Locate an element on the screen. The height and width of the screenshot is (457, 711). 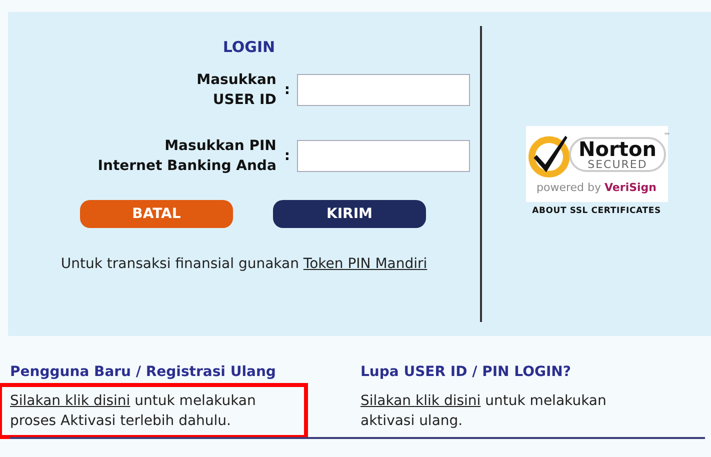
section-heading: Lupa USER ID / PIN LOGIN? is located at coordinates (466, 372).